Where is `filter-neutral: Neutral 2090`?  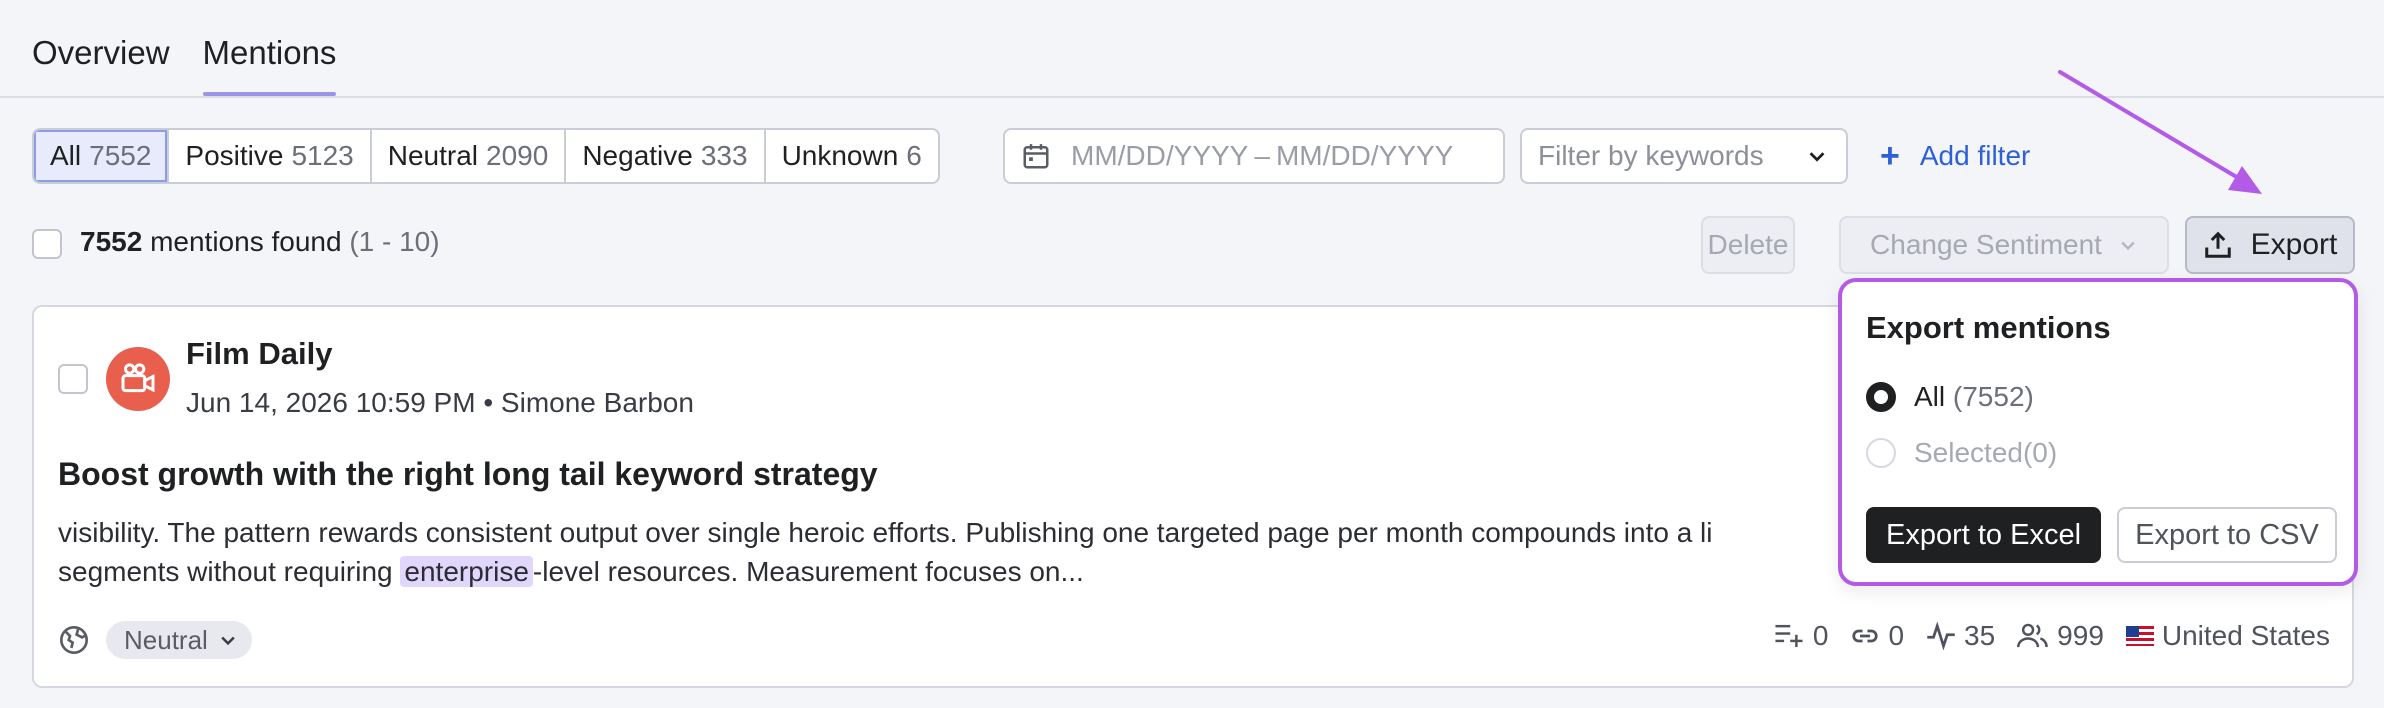 filter-neutral: Neutral 2090 is located at coordinates (469, 156).